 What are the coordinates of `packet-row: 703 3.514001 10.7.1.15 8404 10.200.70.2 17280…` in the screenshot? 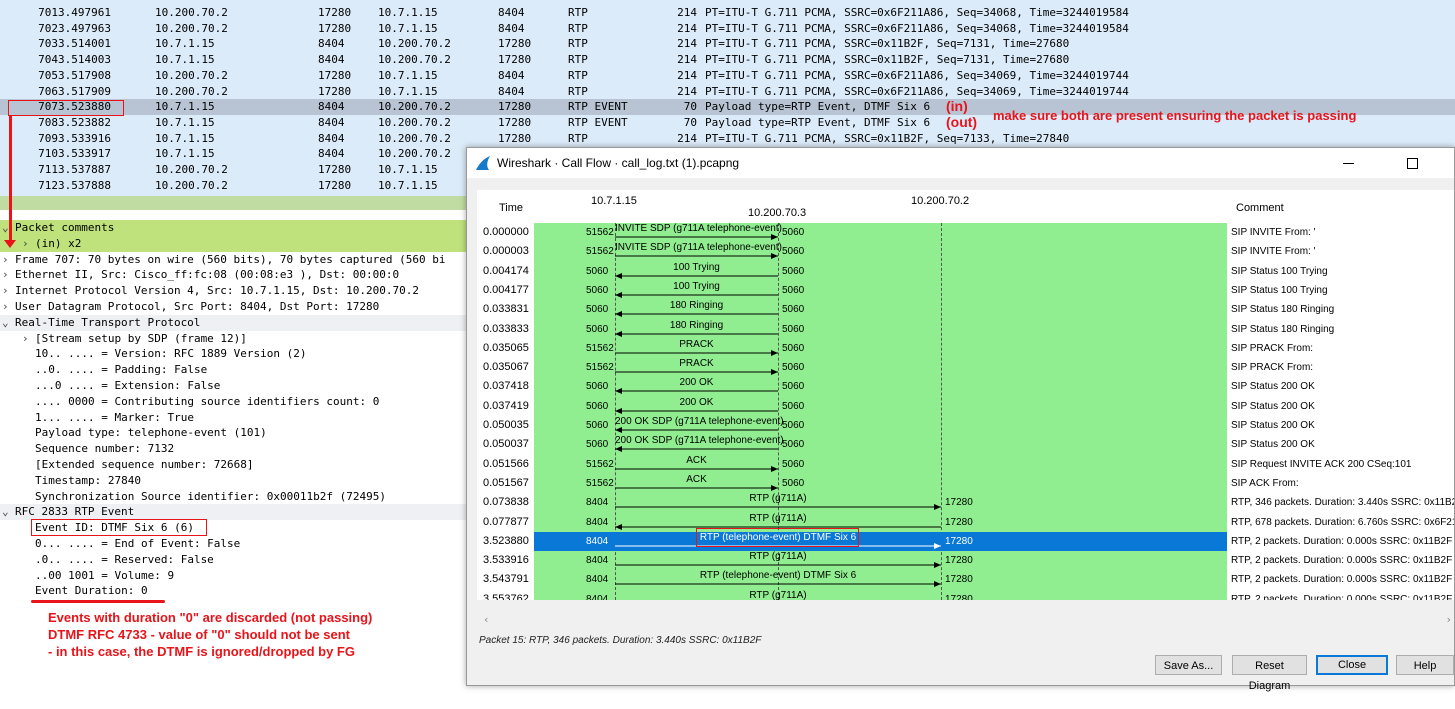 It's located at (727, 44).